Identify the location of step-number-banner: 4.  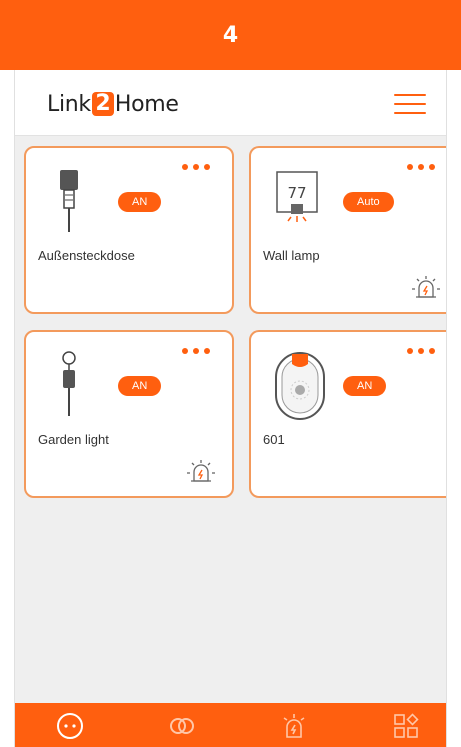
(230, 35).